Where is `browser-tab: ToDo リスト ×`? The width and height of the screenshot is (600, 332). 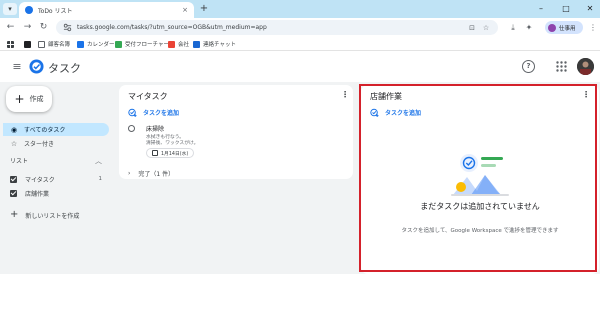
browser-tab: ToDo リスト × is located at coordinates (106, 10).